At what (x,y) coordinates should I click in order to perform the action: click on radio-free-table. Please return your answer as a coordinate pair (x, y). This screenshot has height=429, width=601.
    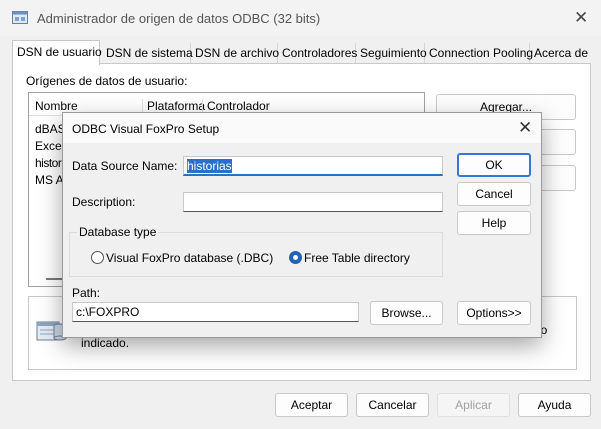
    Looking at the image, I should click on (295, 257).